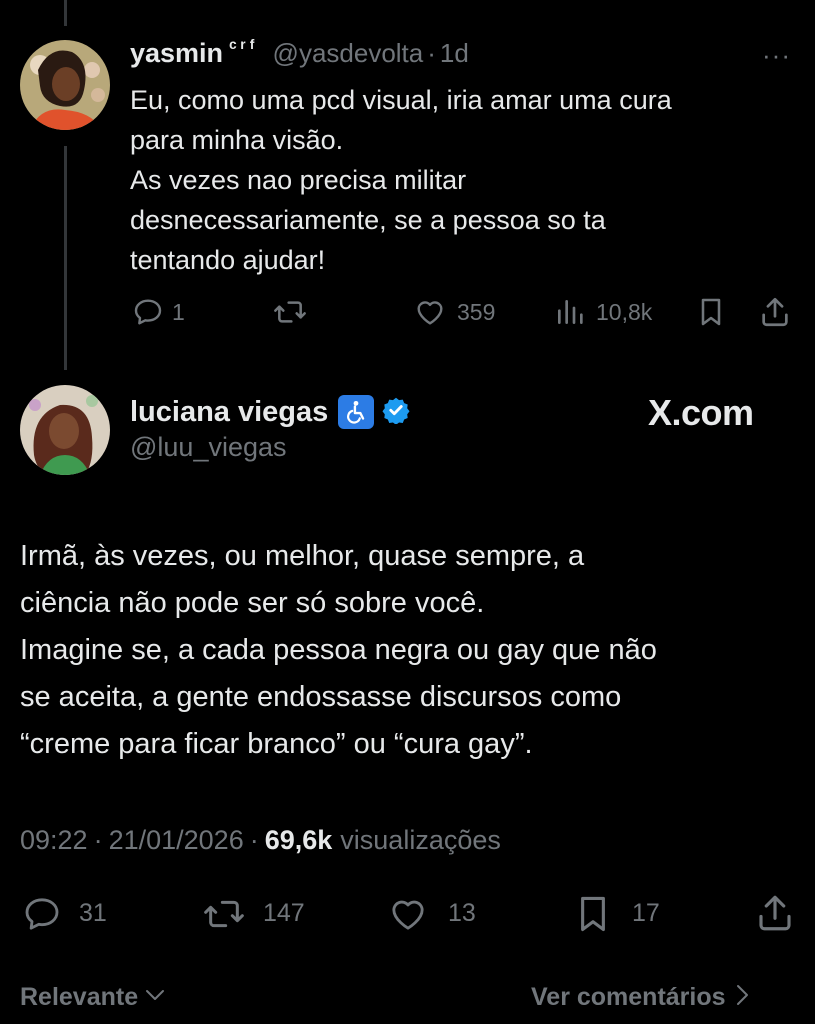 Image resolution: width=815 pixels, height=1024 pixels. What do you see at coordinates (646, 913) in the screenshot?
I see `bookmark-count: 17` at bounding box center [646, 913].